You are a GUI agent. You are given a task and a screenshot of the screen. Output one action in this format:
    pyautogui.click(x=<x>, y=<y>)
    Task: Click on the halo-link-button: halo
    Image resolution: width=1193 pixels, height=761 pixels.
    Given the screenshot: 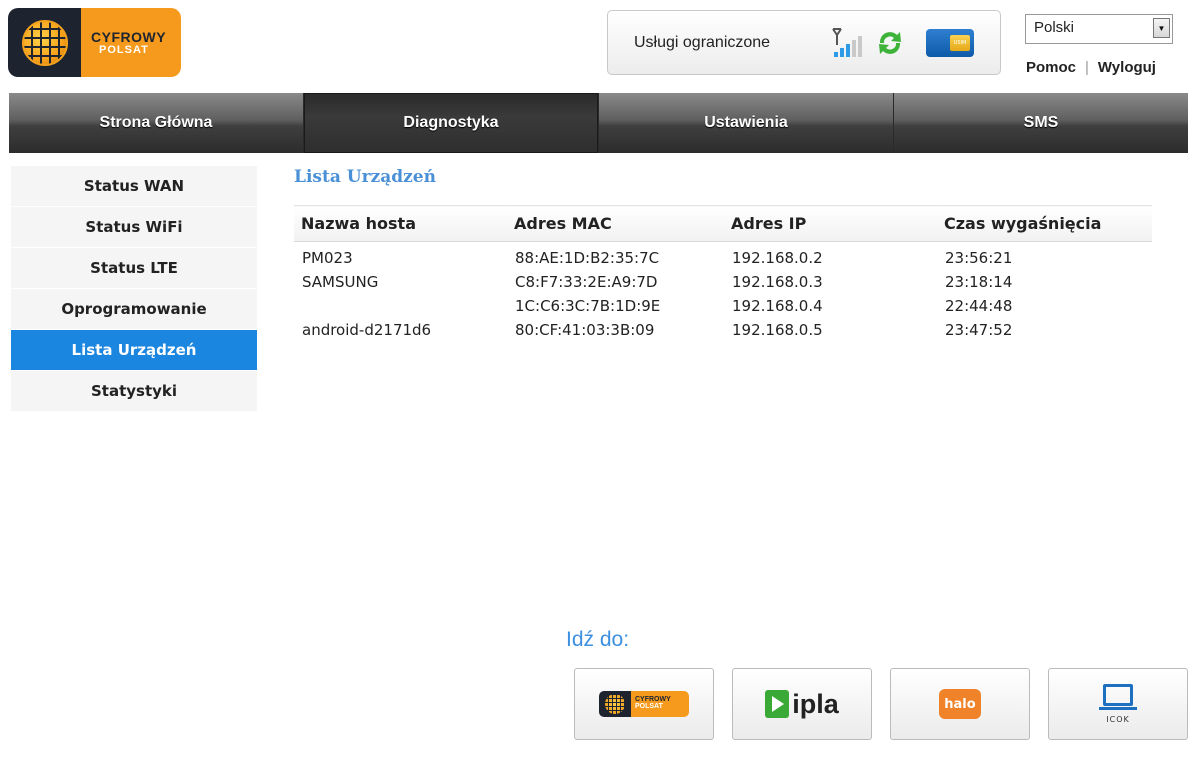 What is the action you would take?
    pyautogui.click(x=960, y=704)
    